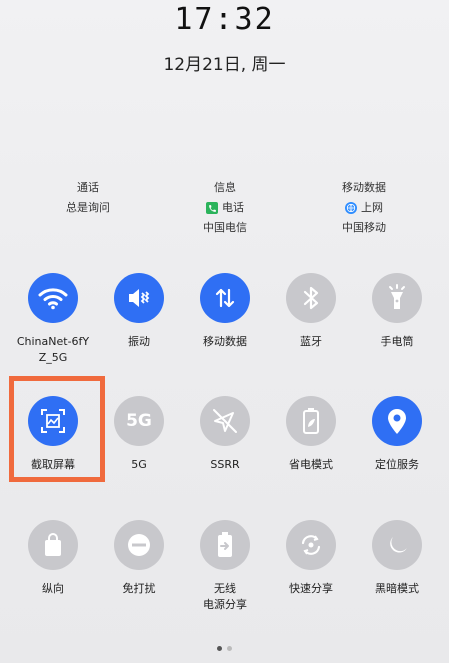 The image size is (449, 663). What do you see at coordinates (397, 421) in the screenshot?
I see `location-pin-icon` at bounding box center [397, 421].